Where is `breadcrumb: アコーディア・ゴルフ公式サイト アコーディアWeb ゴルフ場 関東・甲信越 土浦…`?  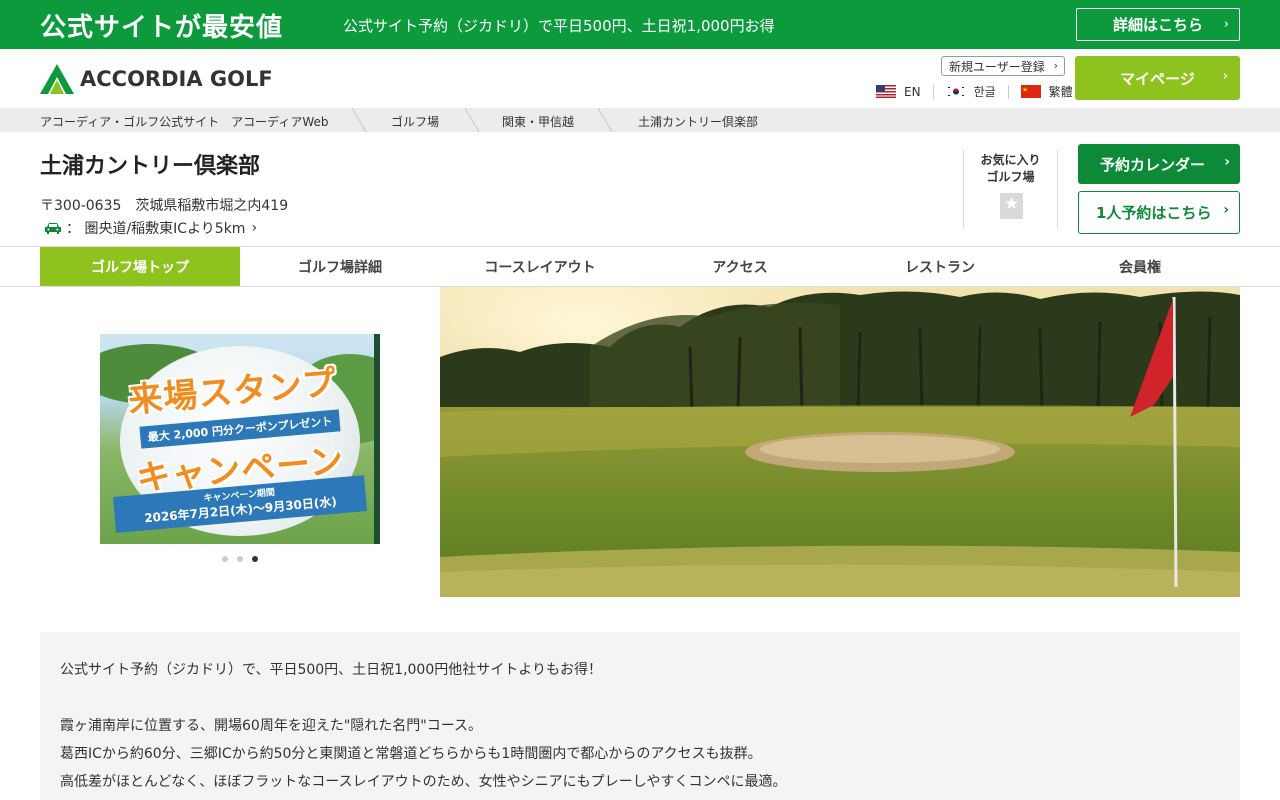 breadcrumb: アコーディア・ゴルフ公式サイト アコーディアWeb ゴルフ場 関東・甲信越 土浦… is located at coordinates (640, 120).